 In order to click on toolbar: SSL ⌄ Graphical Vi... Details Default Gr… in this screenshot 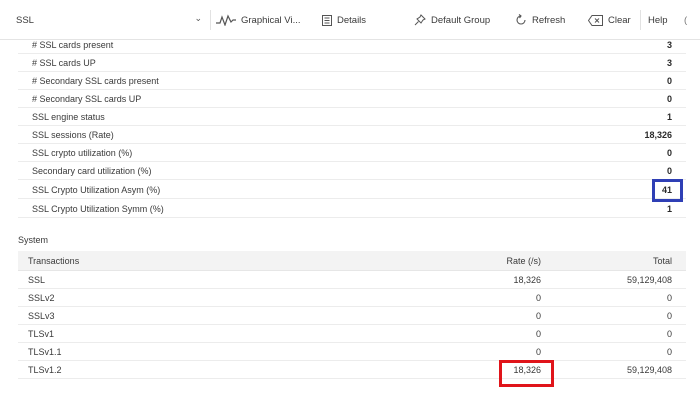, I will do `click(350, 20)`.